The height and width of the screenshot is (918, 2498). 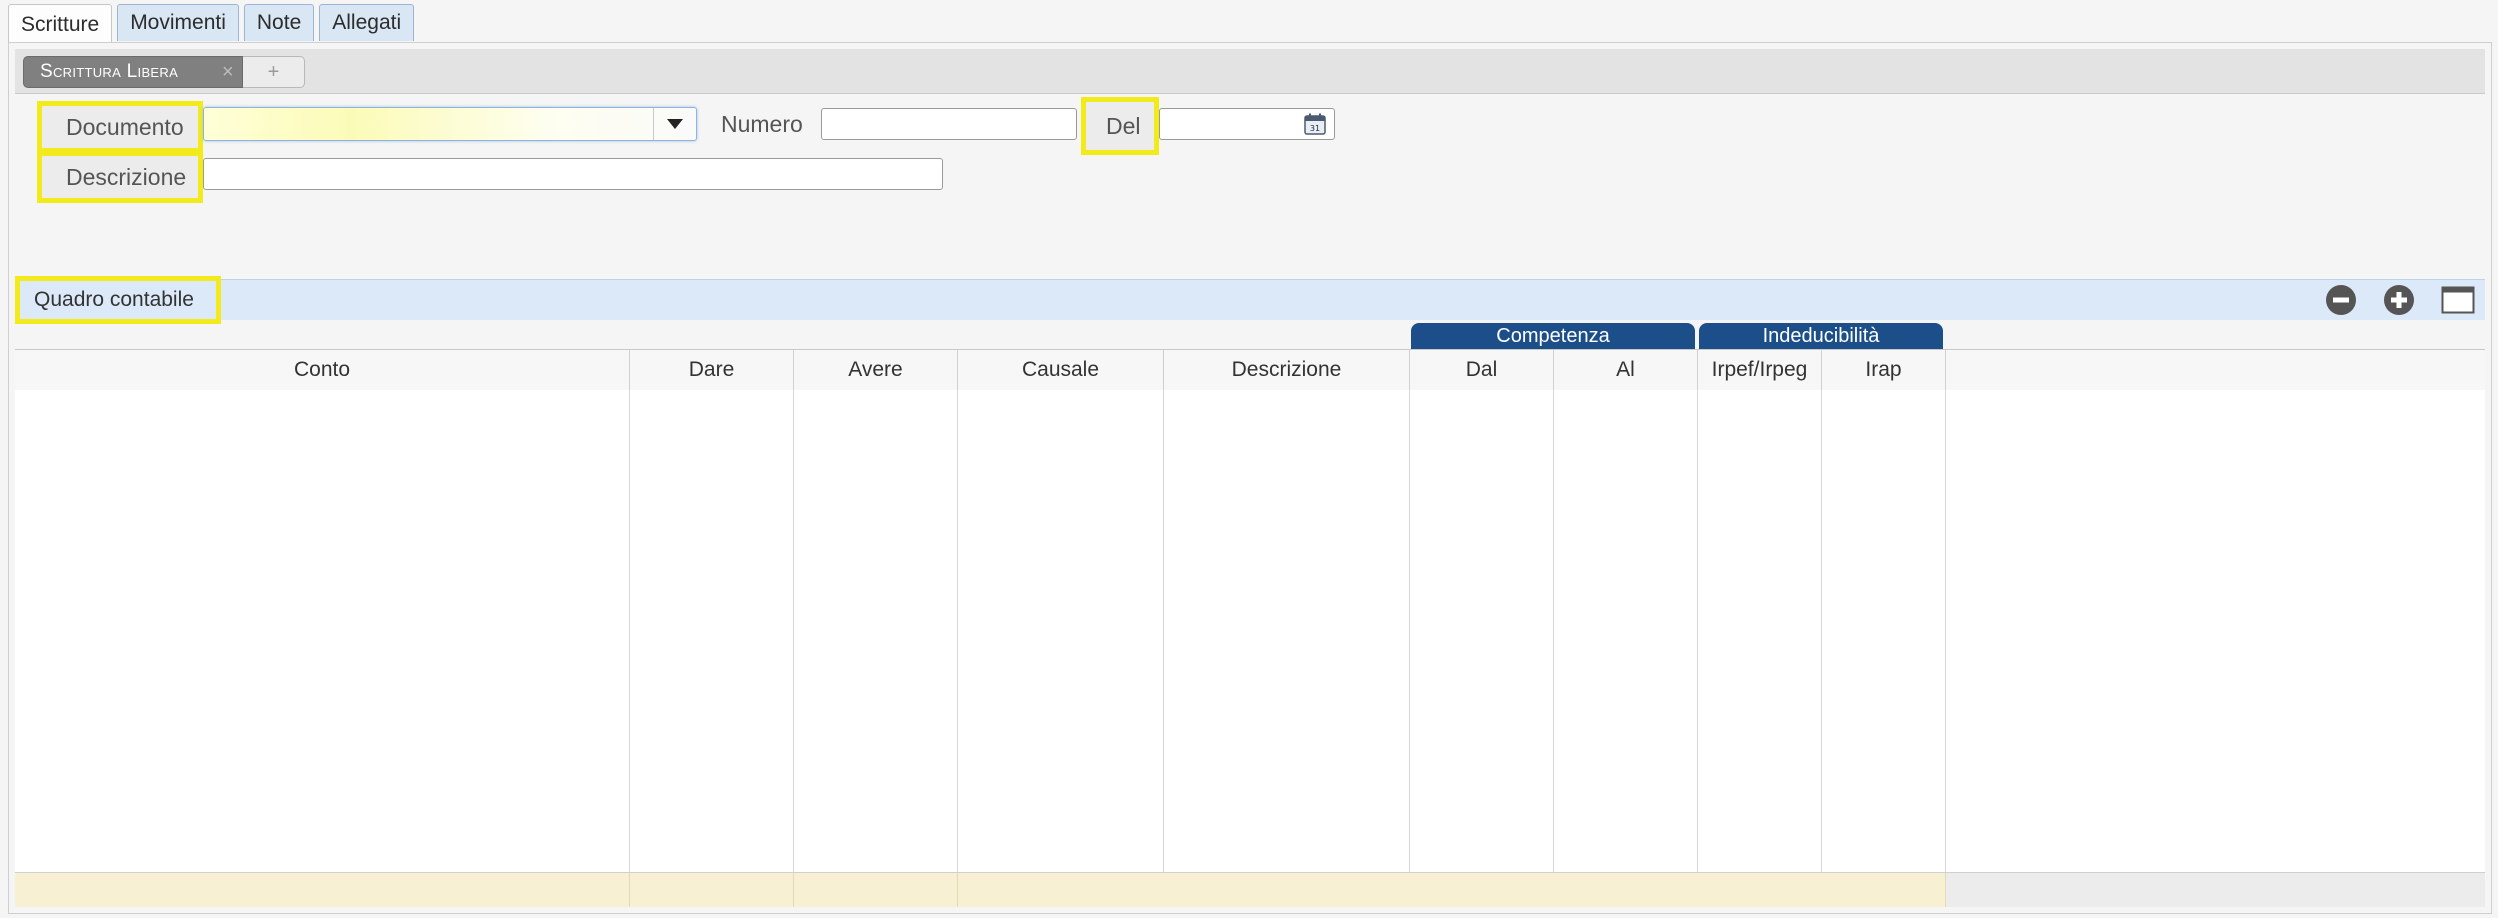 What do you see at coordinates (1287, 370) in the screenshot?
I see `col-header-descrizione: Descrizione` at bounding box center [1287, 370].